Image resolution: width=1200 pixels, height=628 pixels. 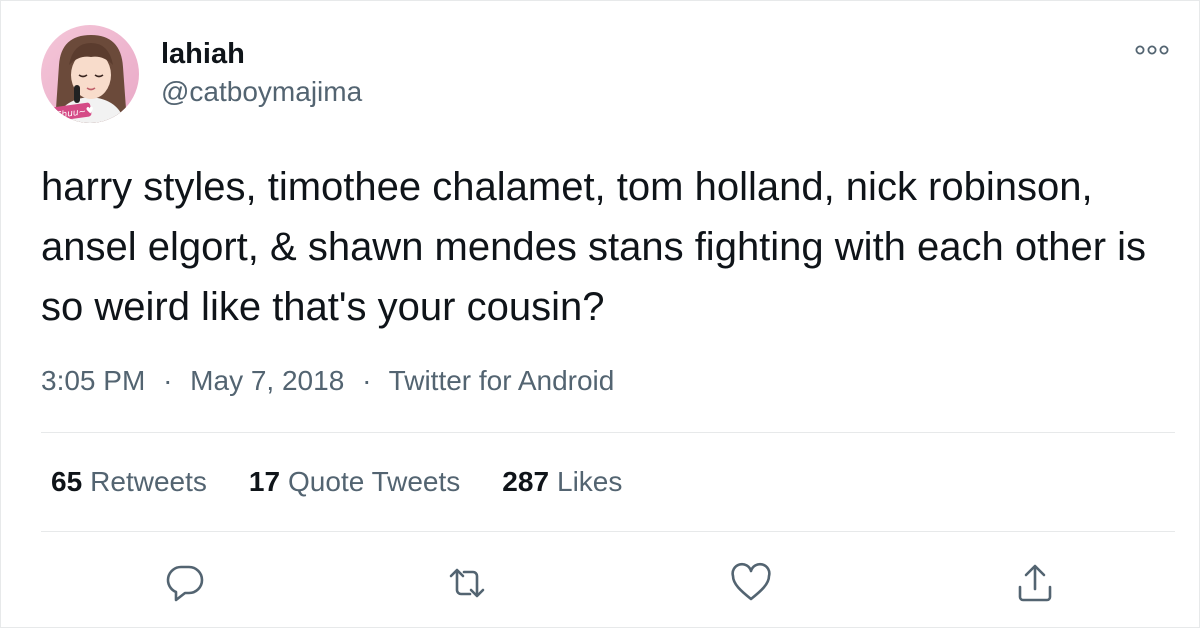 What do you see at coordinates (264, 481) in the screenshot?
I see `quote-tweets-count: 17` at bounding box center [264, 481].